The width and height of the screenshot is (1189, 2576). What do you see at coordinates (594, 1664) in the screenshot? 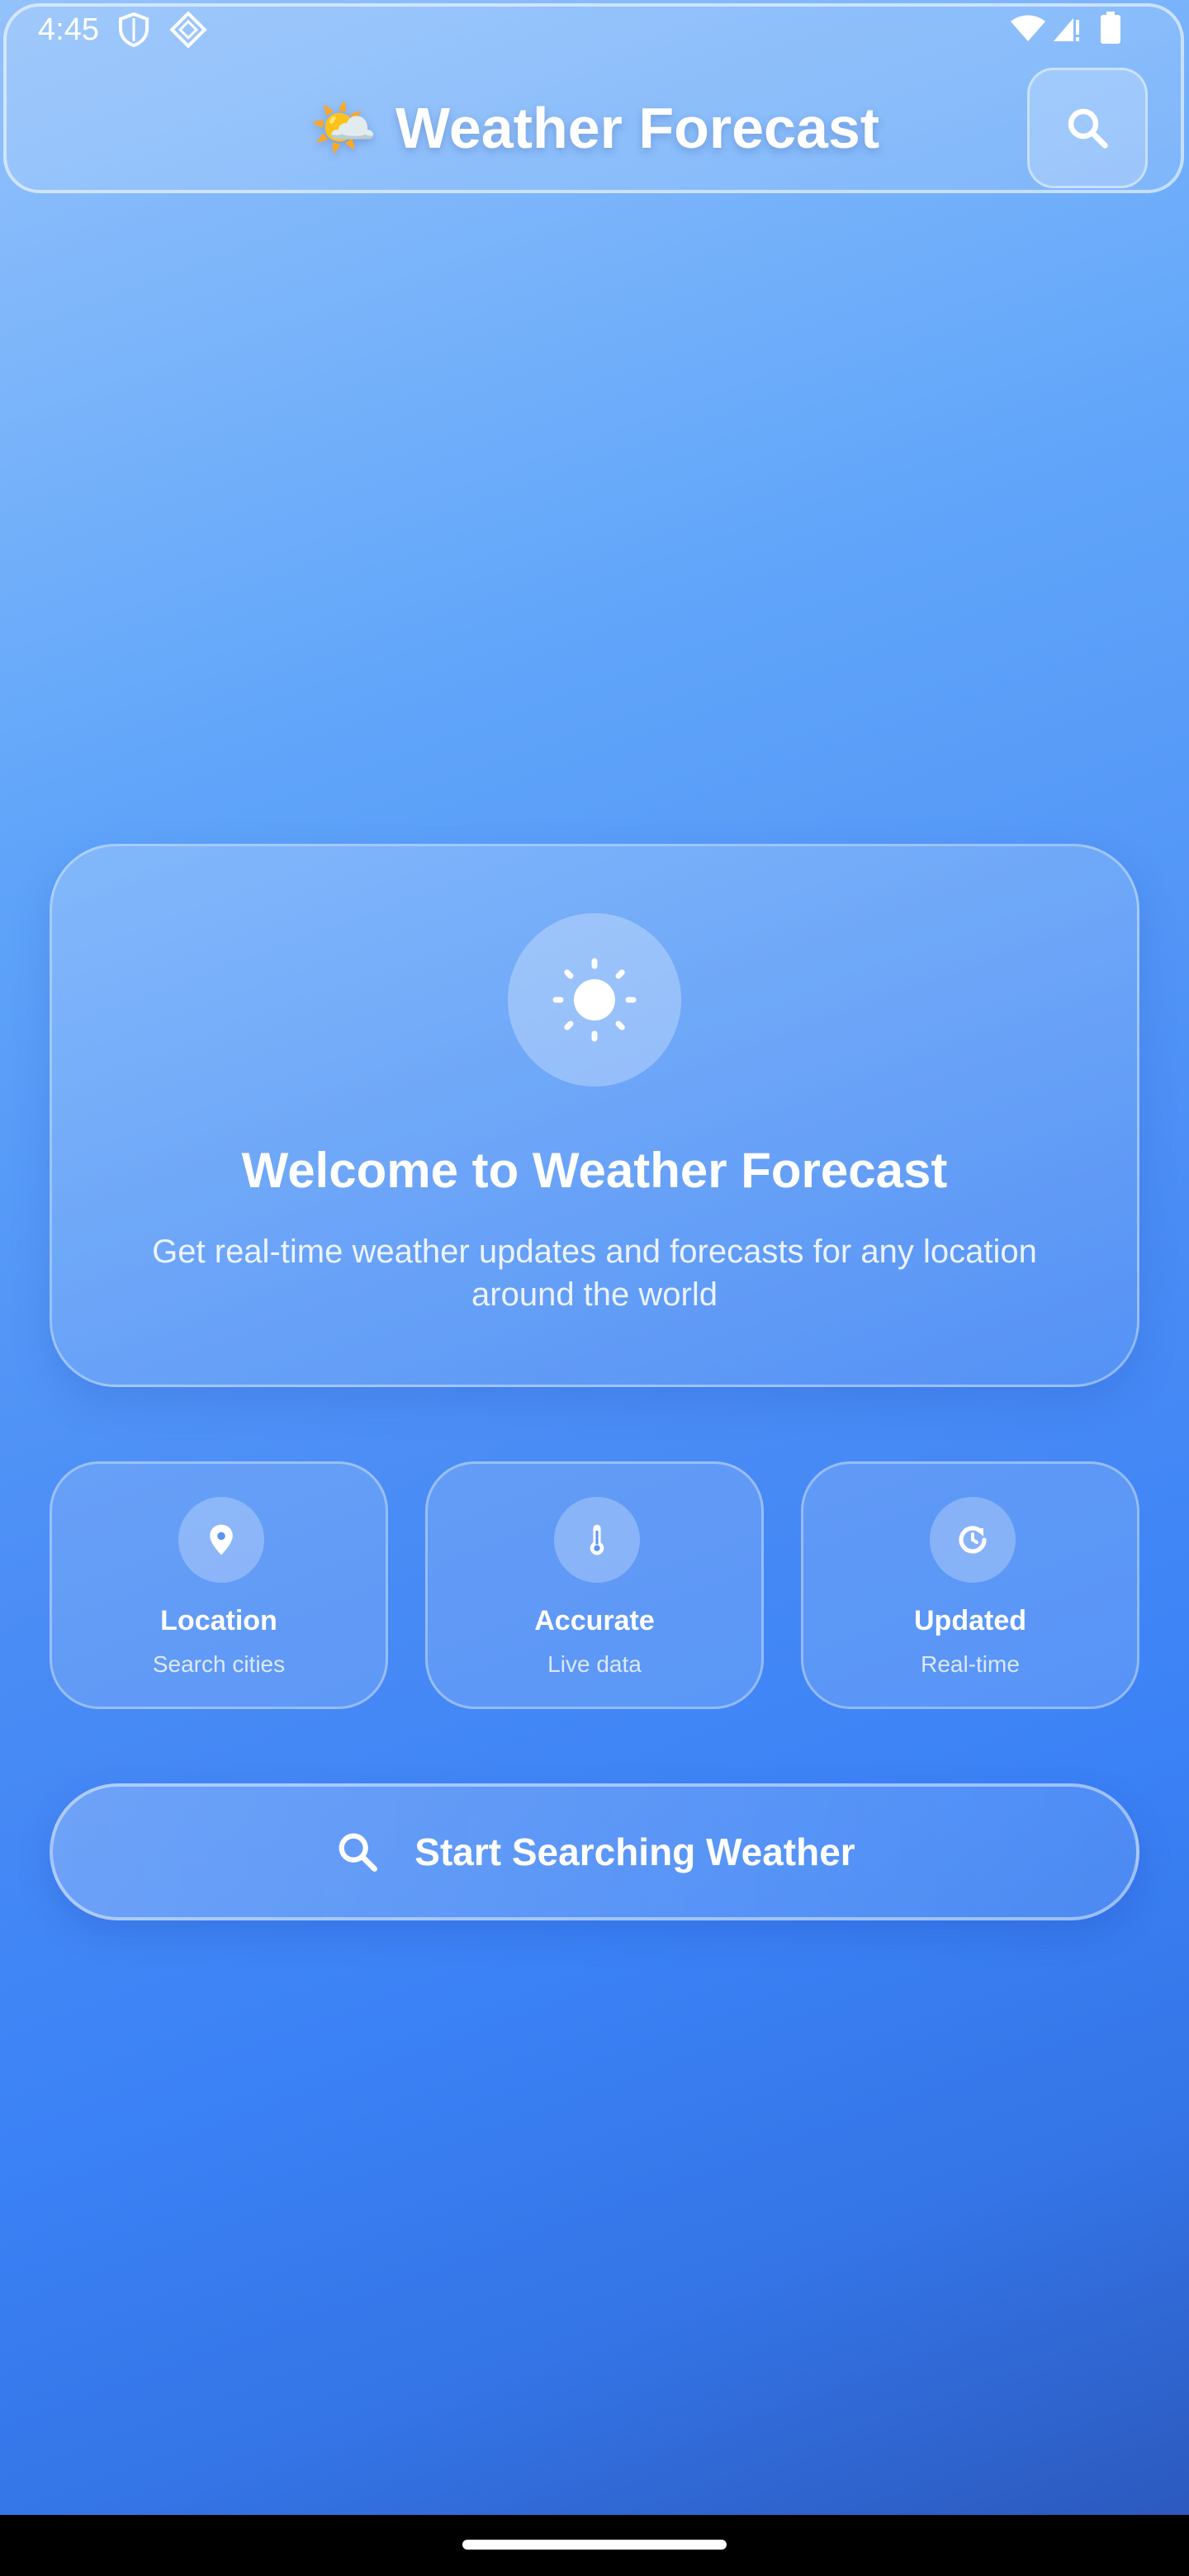
I see `feature-subtitle: Live data` at bounding box center [594, 1664].